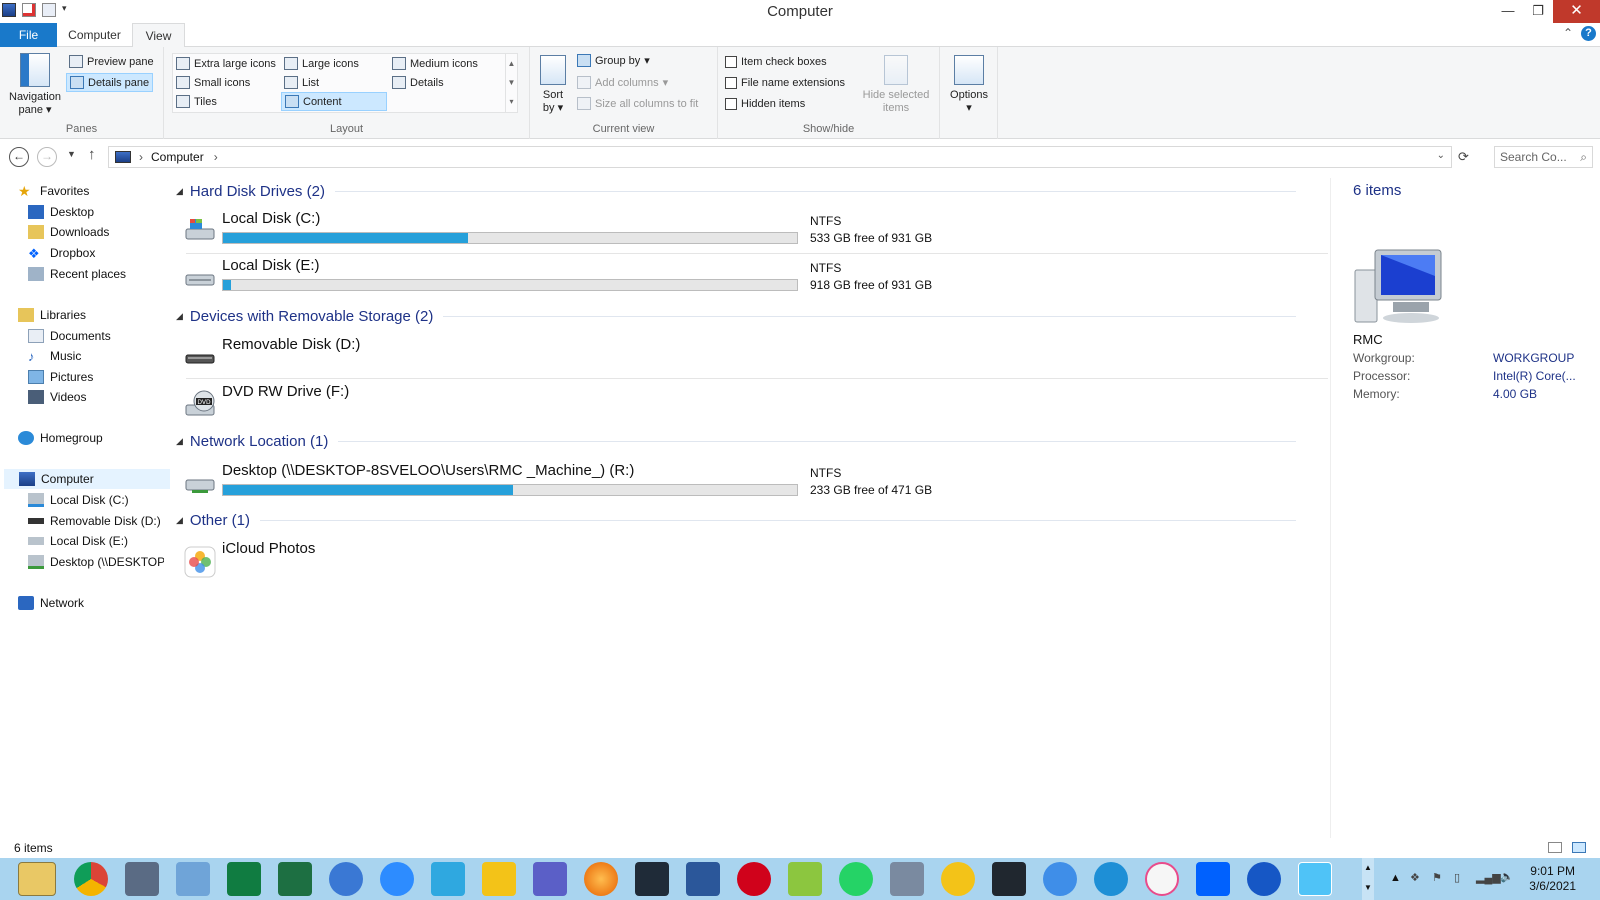 The height and width of the screenshot is (900, 1600). What do you see at coordinates (196, 101) in the screenshot?
I see `layout-tiles: Tiles` at bounding box center [196, 101].